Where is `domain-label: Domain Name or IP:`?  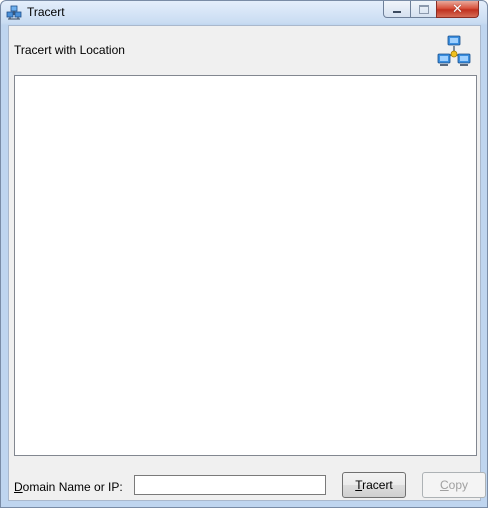
domain-label: Domain Name or IP: is located at coordinates (68, 487).